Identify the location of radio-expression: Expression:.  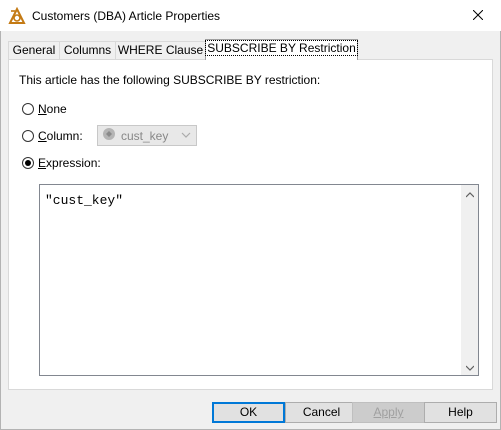
(61, 163).